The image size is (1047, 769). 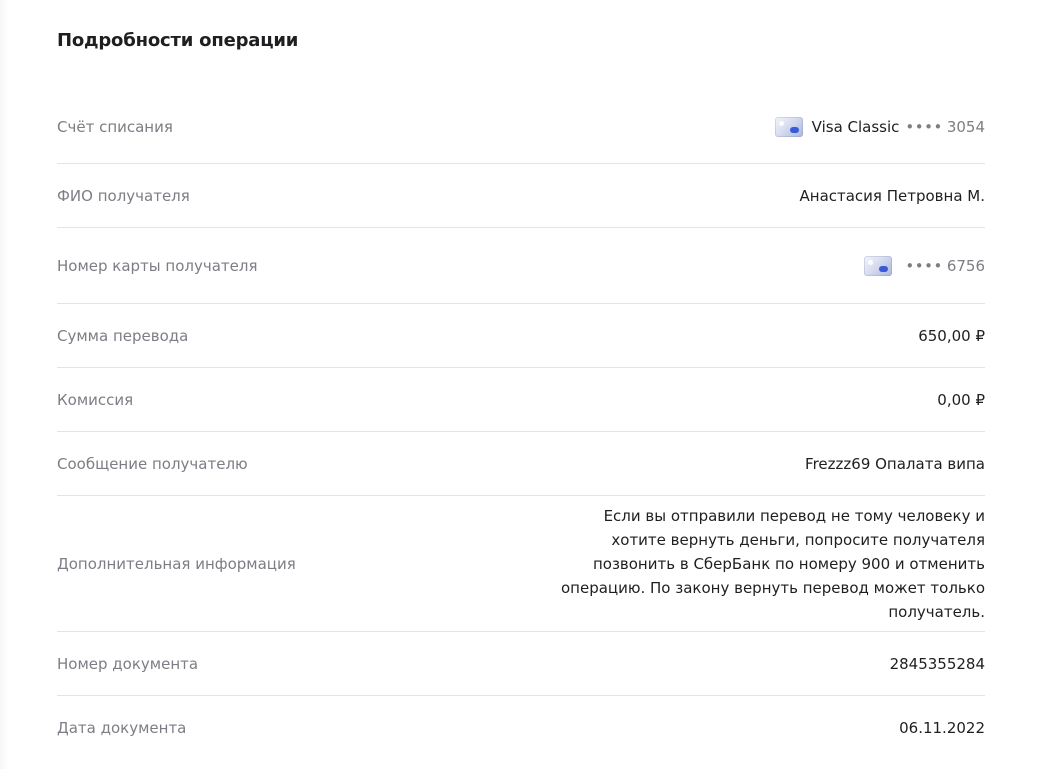 I want to click on row-label: Комиссия, so click(x=95, y=399).